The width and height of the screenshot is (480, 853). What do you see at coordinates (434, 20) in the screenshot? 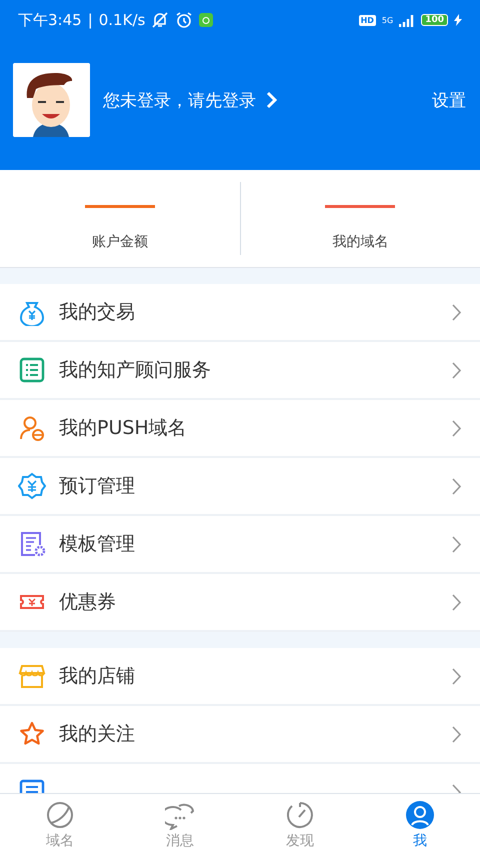
I see `battery-level: 100` at bounding box center [434, 20].